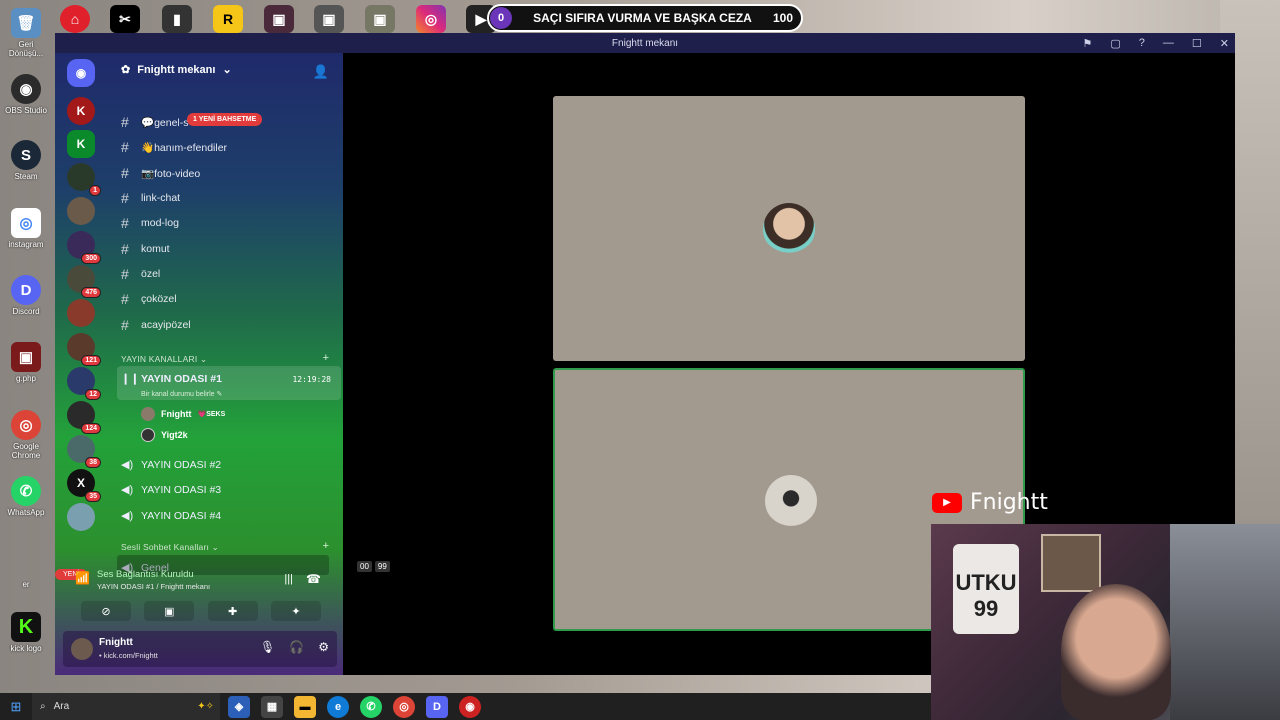 Image resolution: width=1280 pixels, height=720 pixels. Describe the element at coordinates (26, 23) in the screenshot. I see `recycle-bin-icon: 🗑` at that location.